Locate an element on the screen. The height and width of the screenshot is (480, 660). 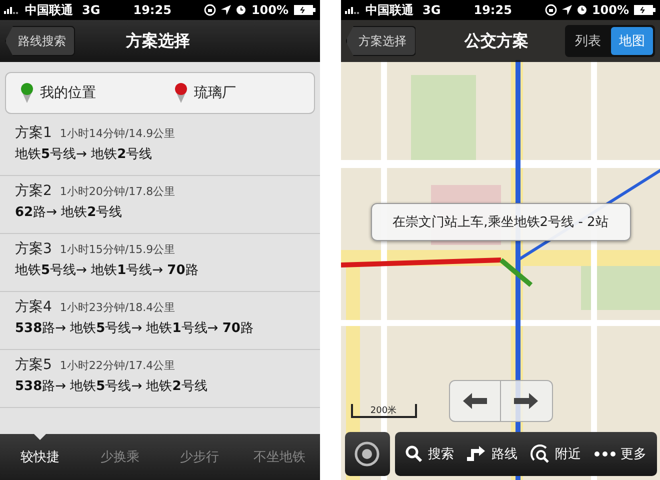
plan-name: 方案3 is located at coordinates (33, 249).